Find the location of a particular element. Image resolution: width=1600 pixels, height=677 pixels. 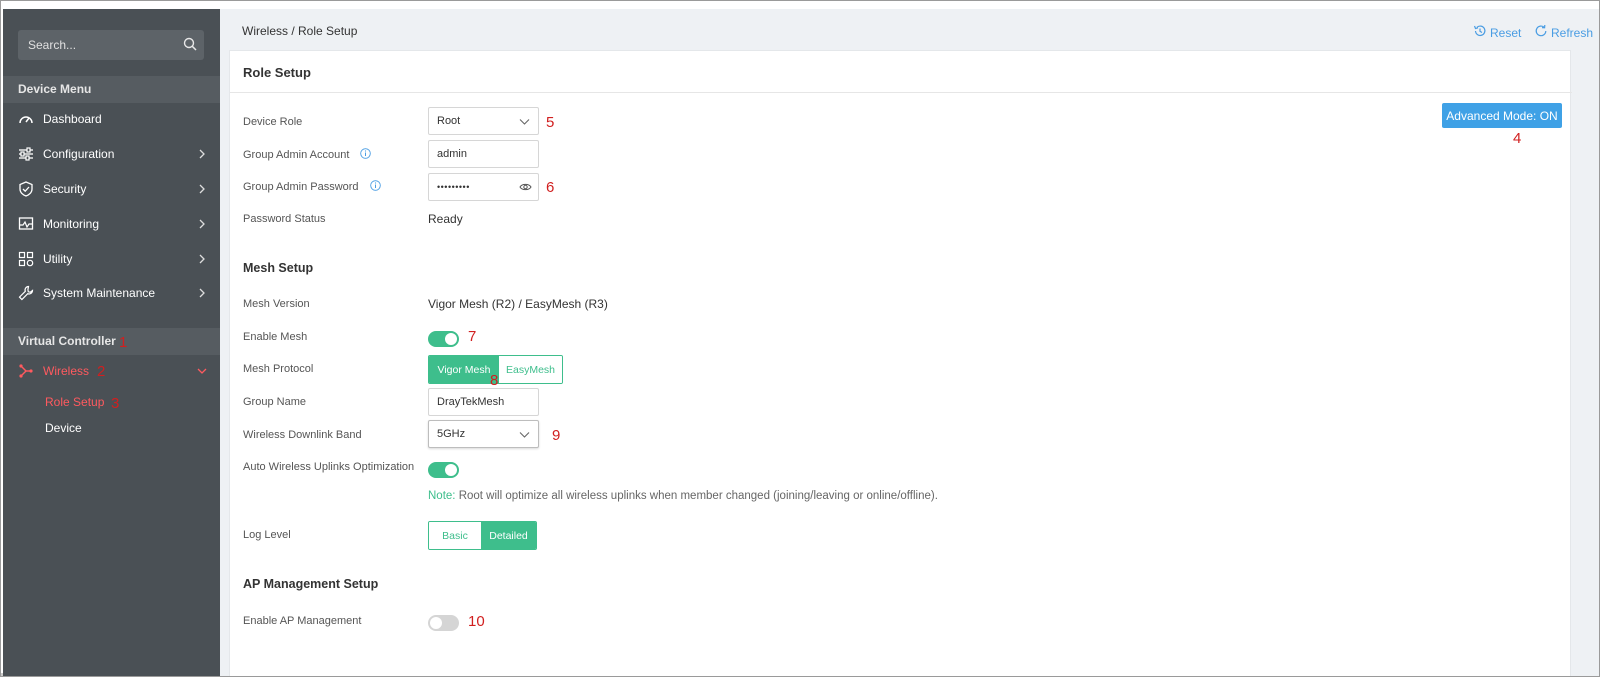

callout-marker: 2 is located at coordinates (101, 371).